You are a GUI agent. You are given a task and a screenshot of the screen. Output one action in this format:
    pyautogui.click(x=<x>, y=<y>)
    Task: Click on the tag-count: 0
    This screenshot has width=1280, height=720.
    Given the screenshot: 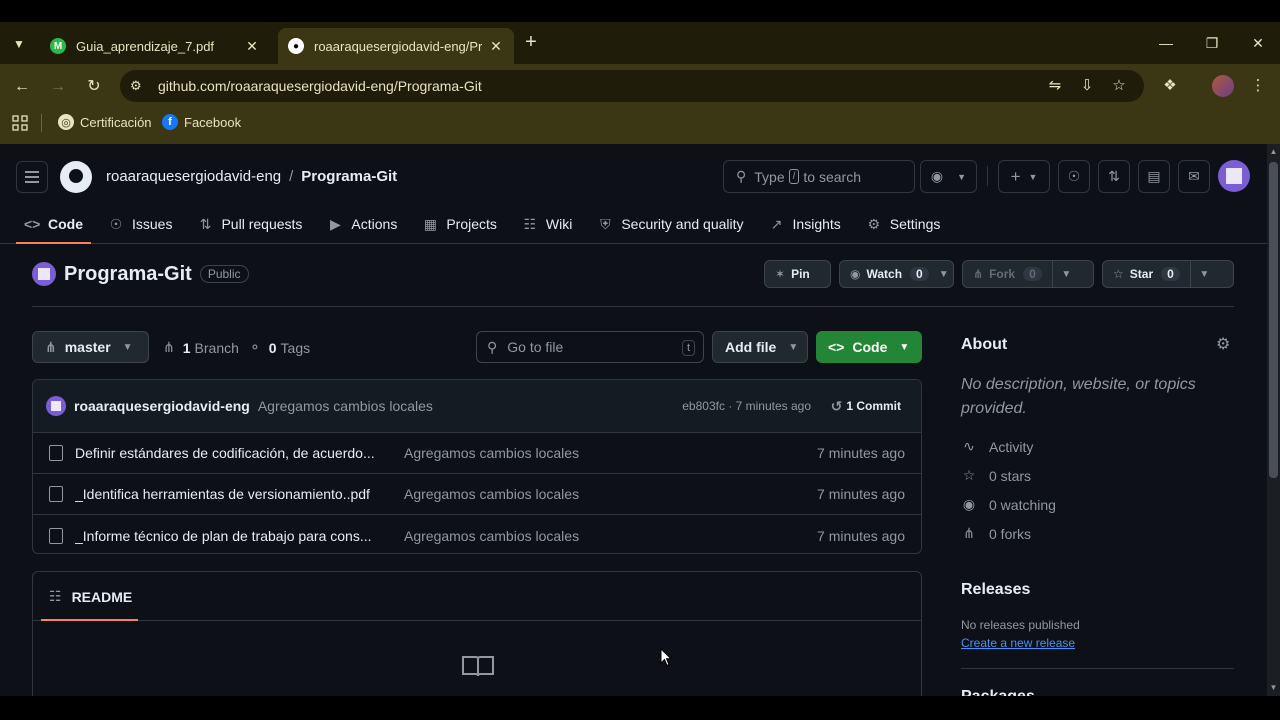 What is the action you would take?
    pyautogui.click(x=272, y=347)
    